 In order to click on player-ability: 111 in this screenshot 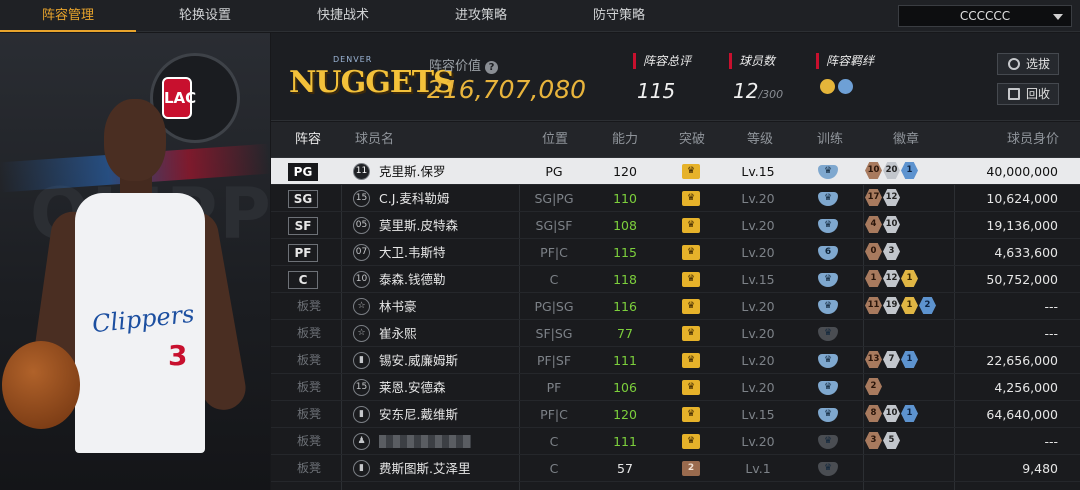, I will do `click(625, 360)`.